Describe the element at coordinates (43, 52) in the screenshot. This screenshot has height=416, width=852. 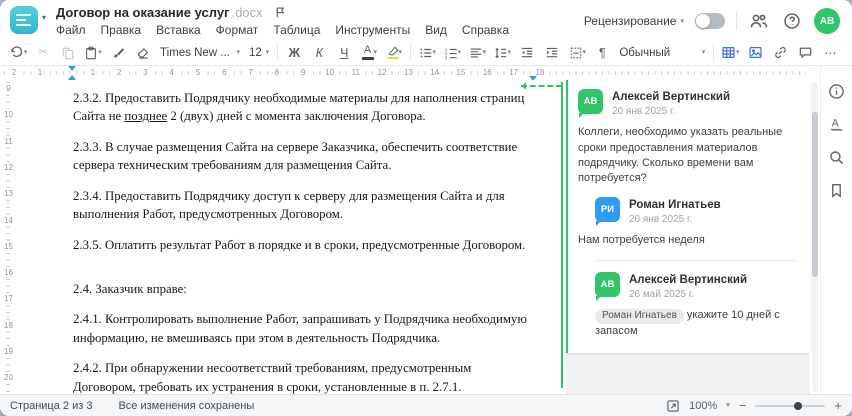
I see `cut-button: ✂` at that location.